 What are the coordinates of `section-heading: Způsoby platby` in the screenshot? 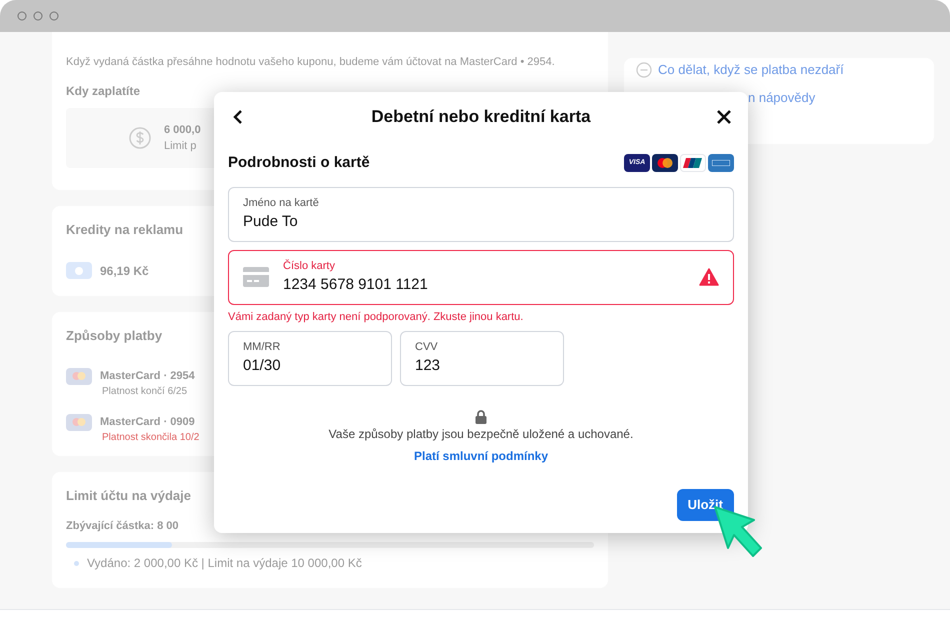 It's located at (114, 336).